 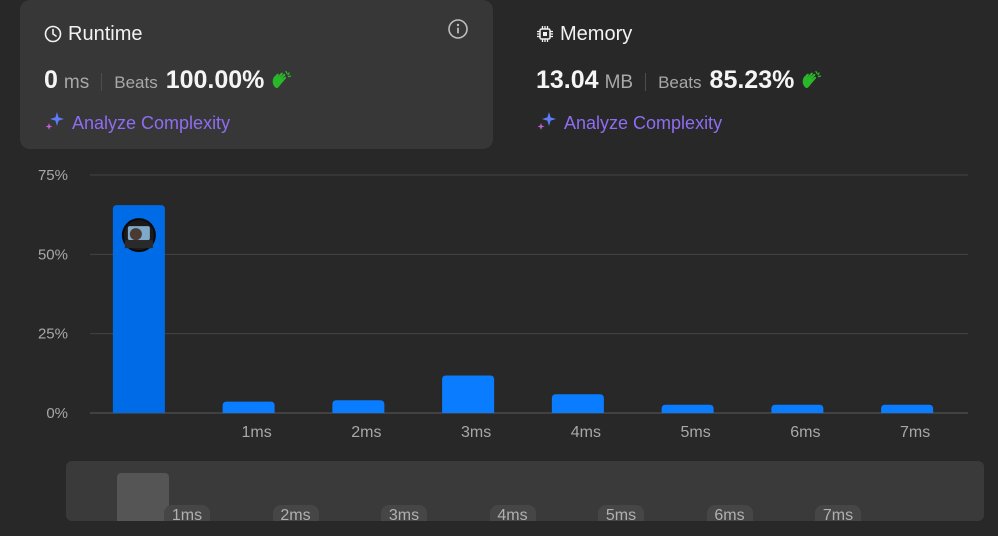 I want to click on avatar-figure, so click(x=135, y=234).